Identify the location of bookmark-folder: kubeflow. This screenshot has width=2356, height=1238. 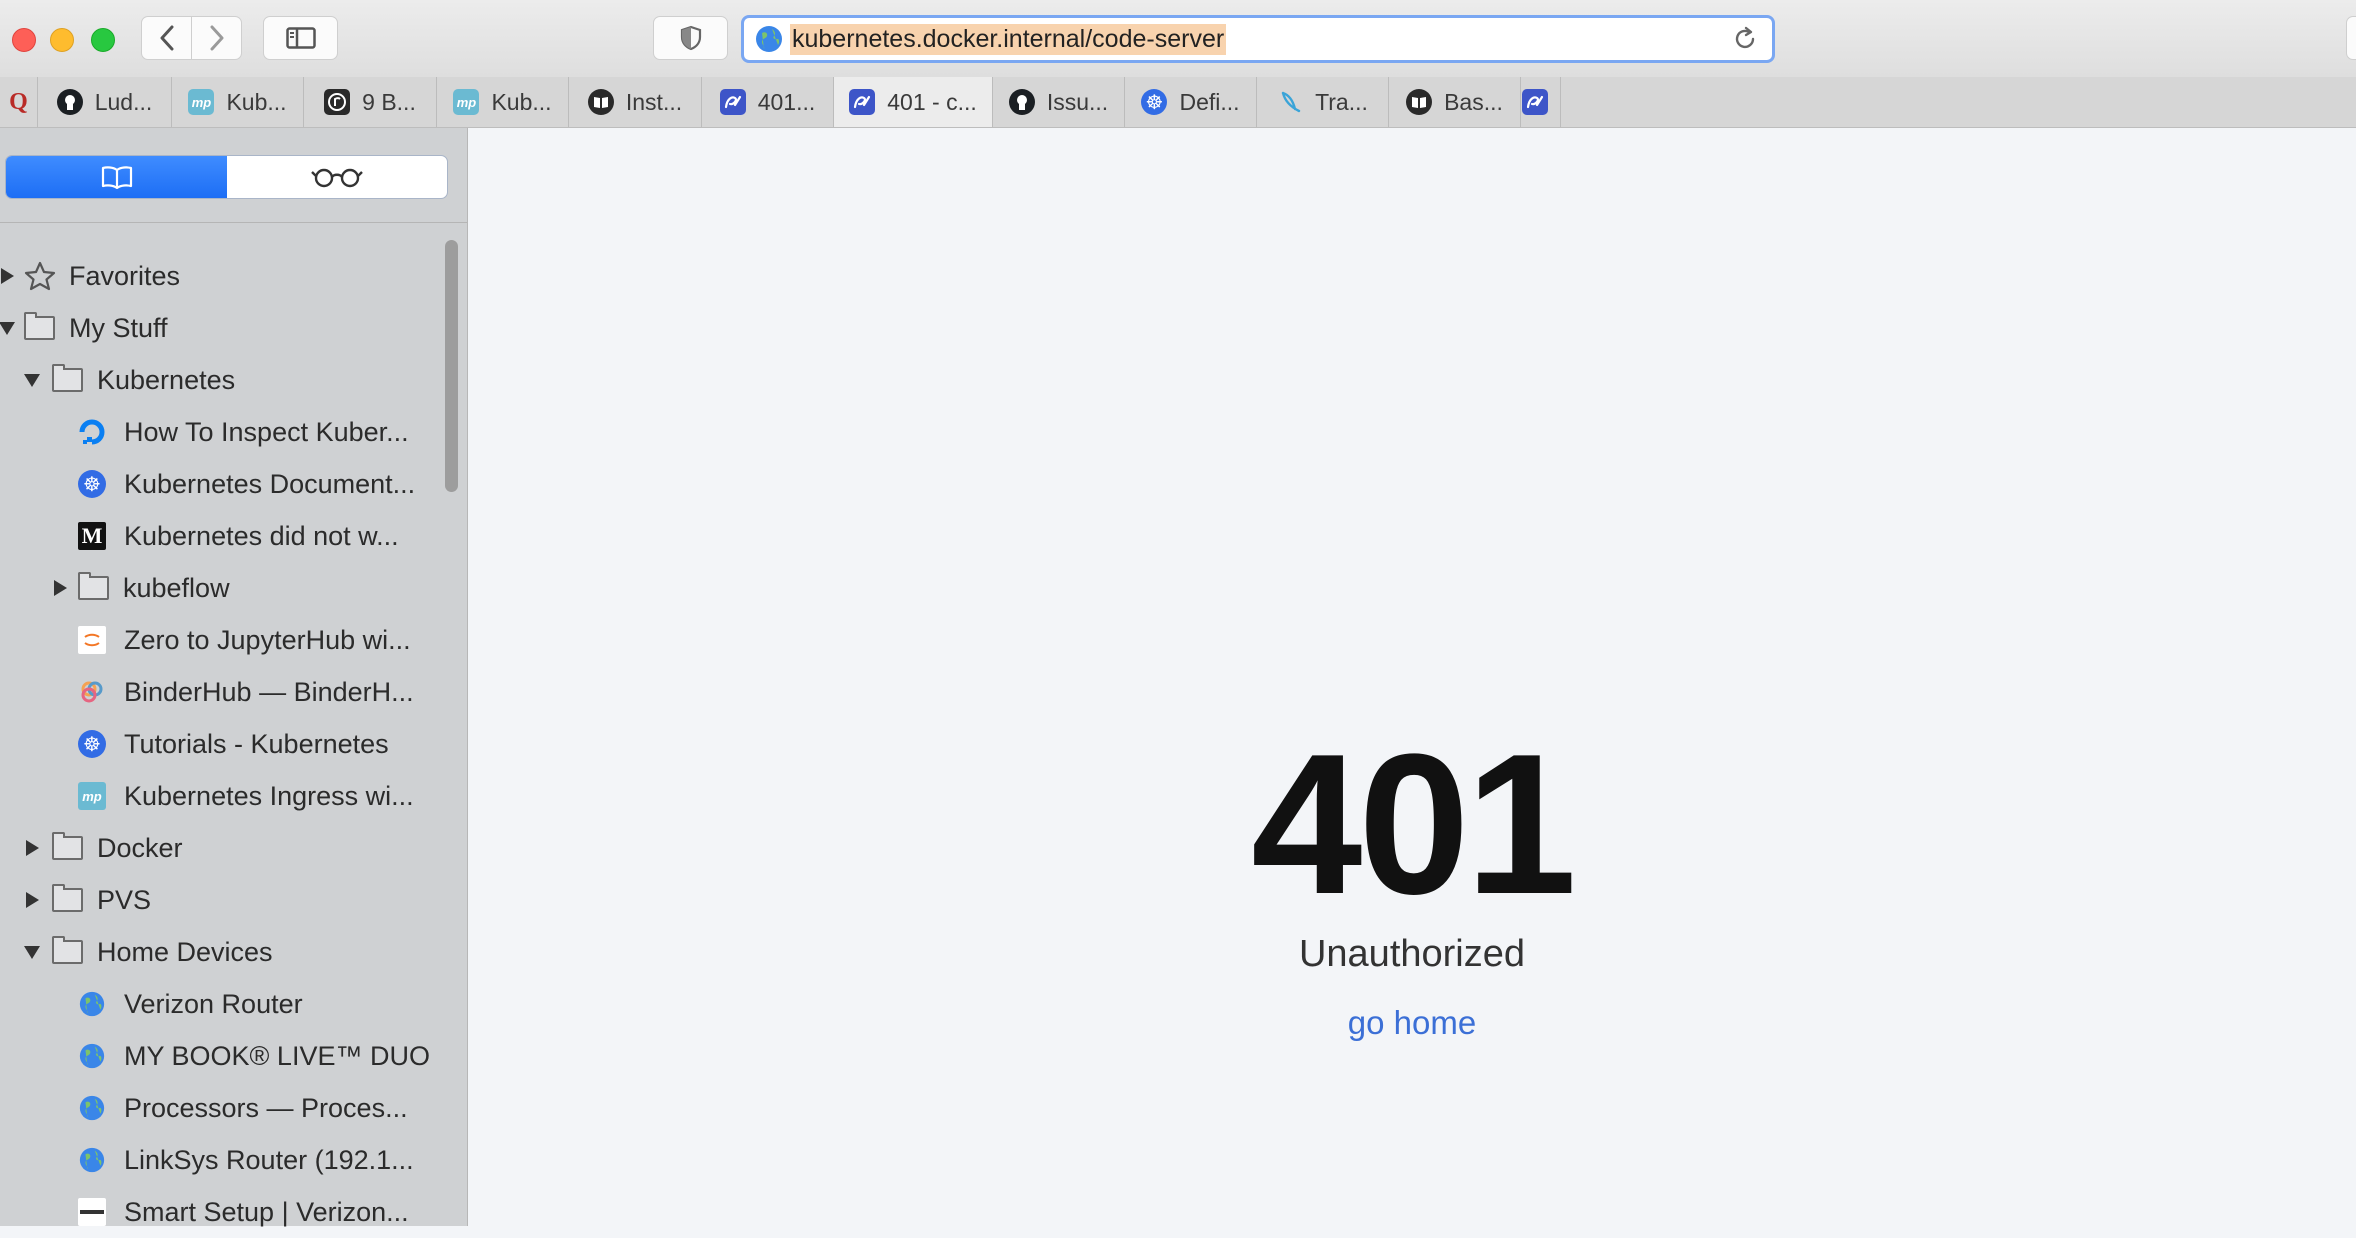
(142, 588).